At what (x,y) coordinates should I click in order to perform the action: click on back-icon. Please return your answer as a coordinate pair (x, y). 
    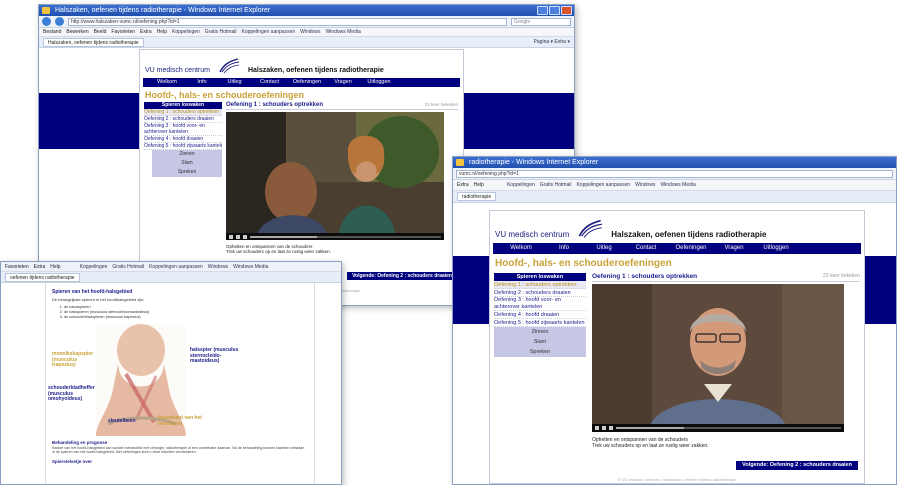
    Looking at the image, I should click on (46, 21).